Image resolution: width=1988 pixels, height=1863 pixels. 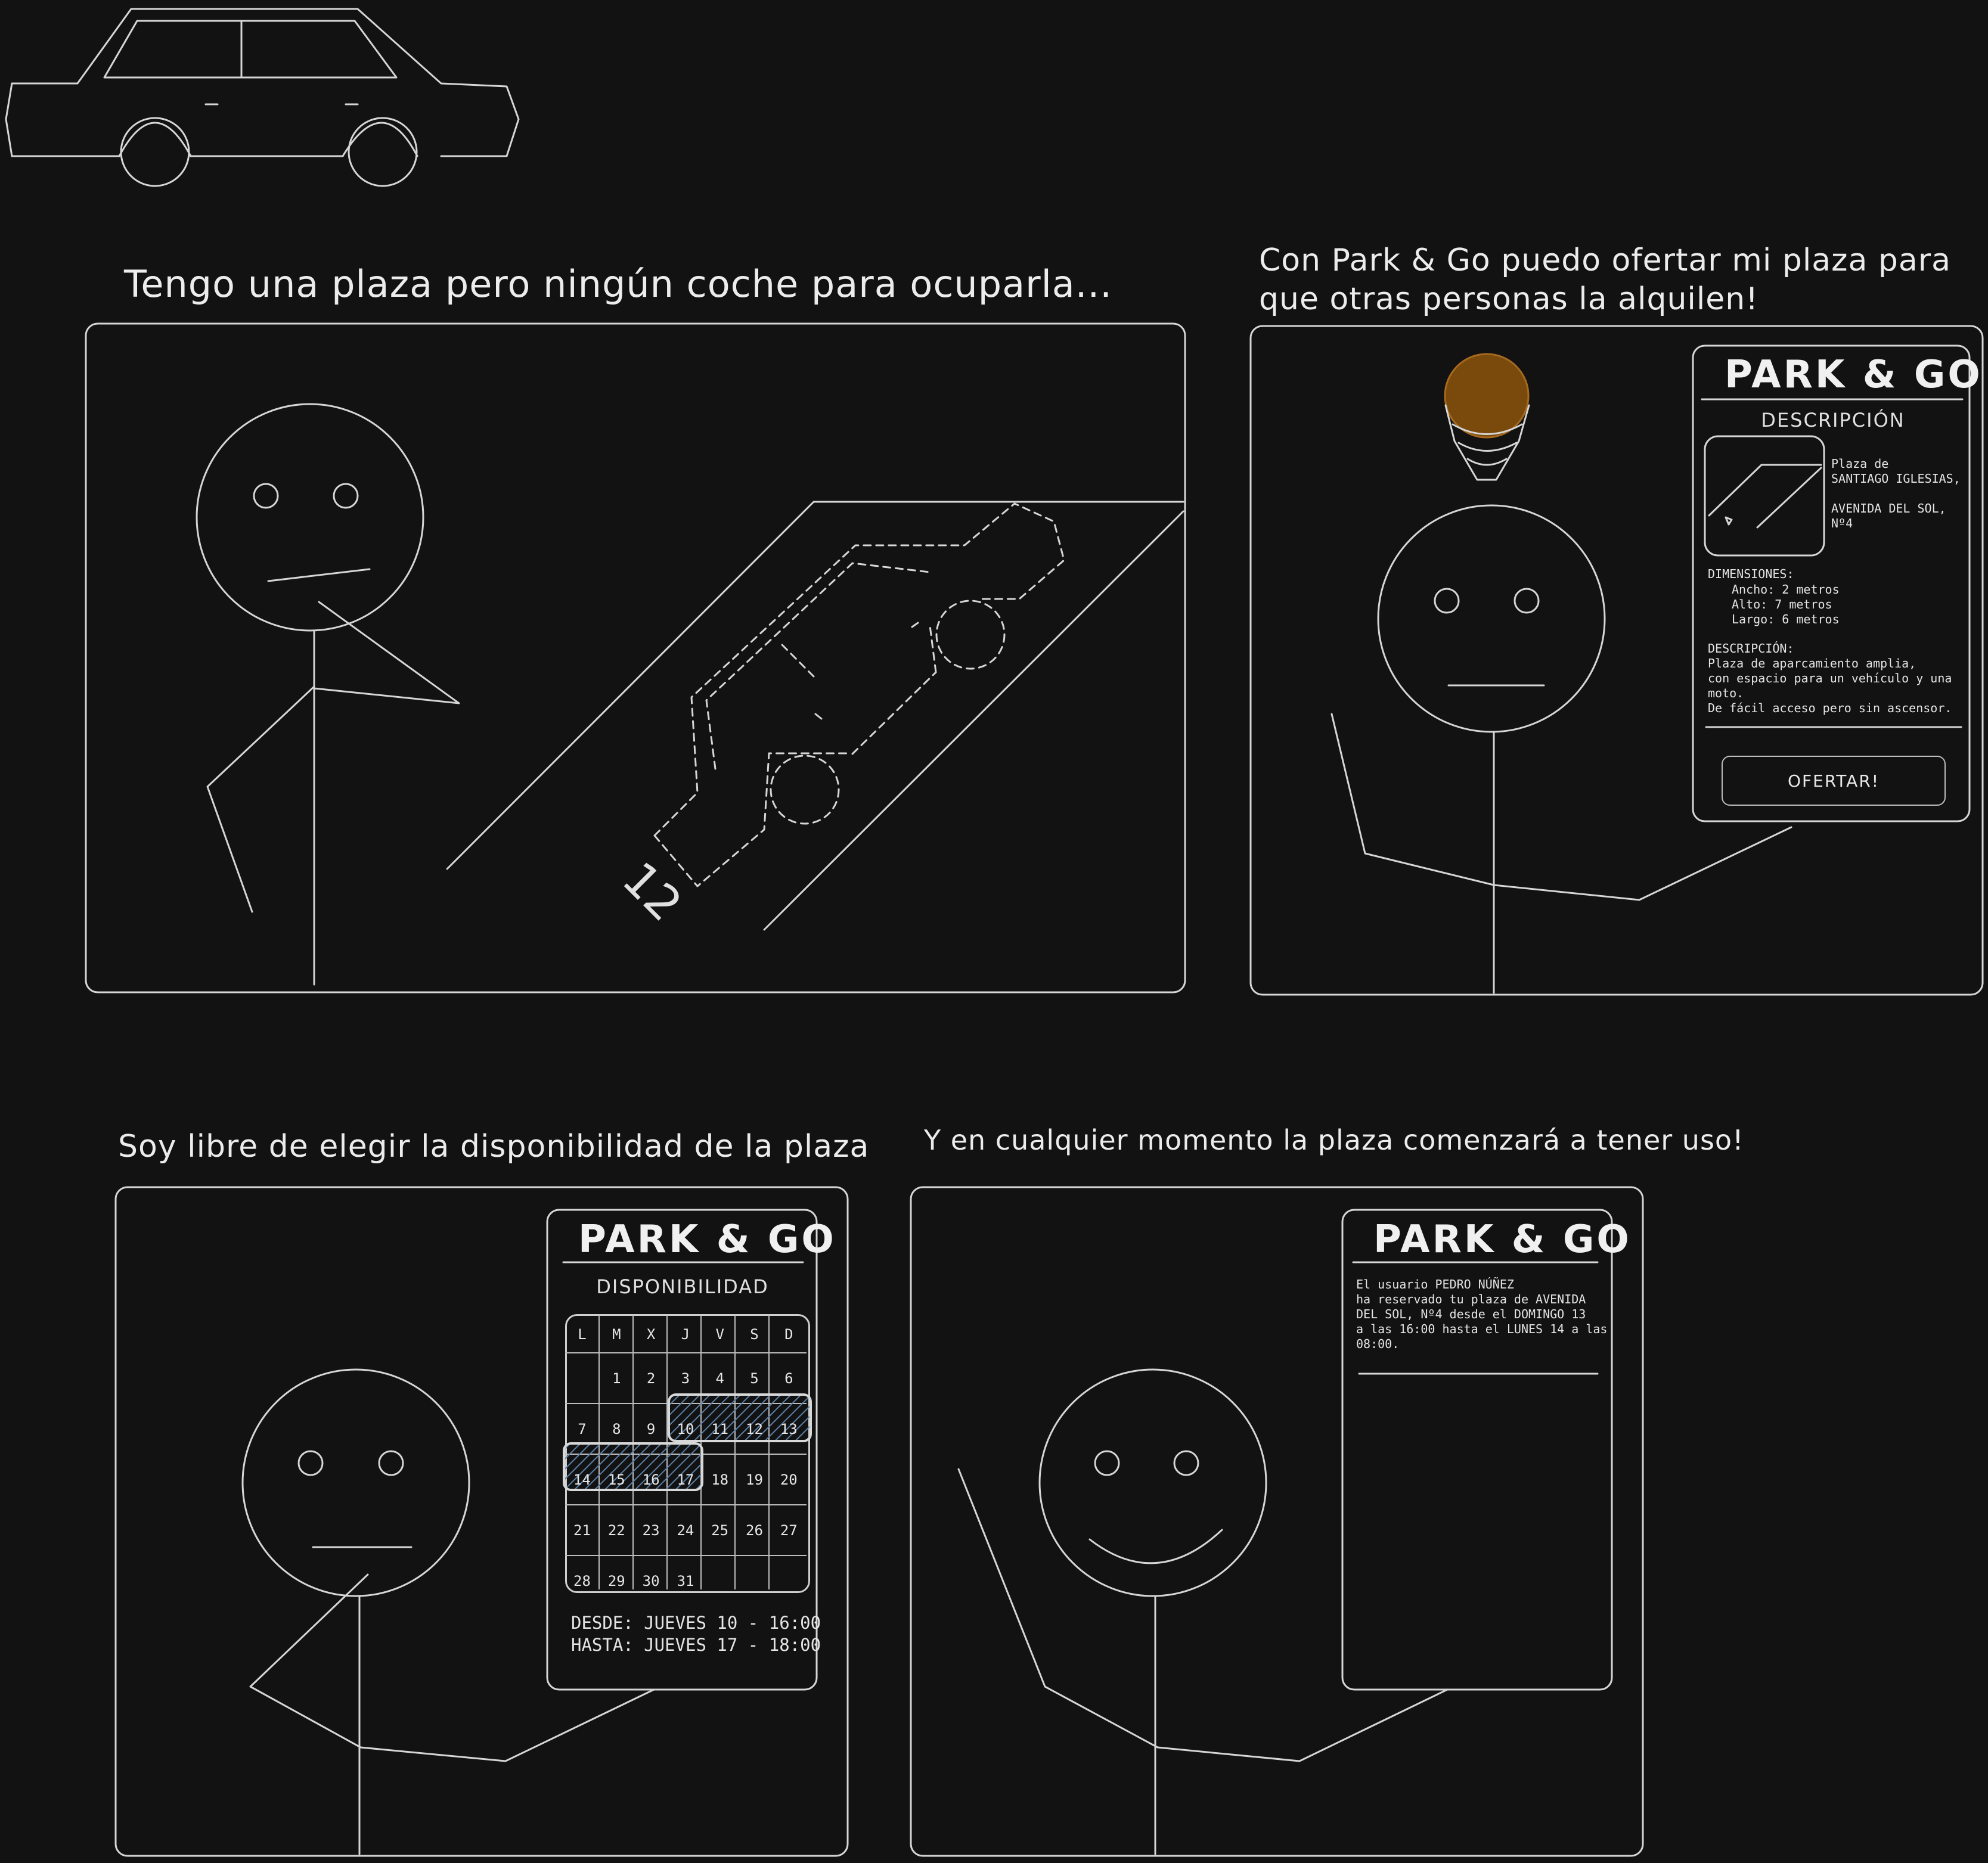 I want to click on calendar-day: 16, so click(x=651, y=1479).